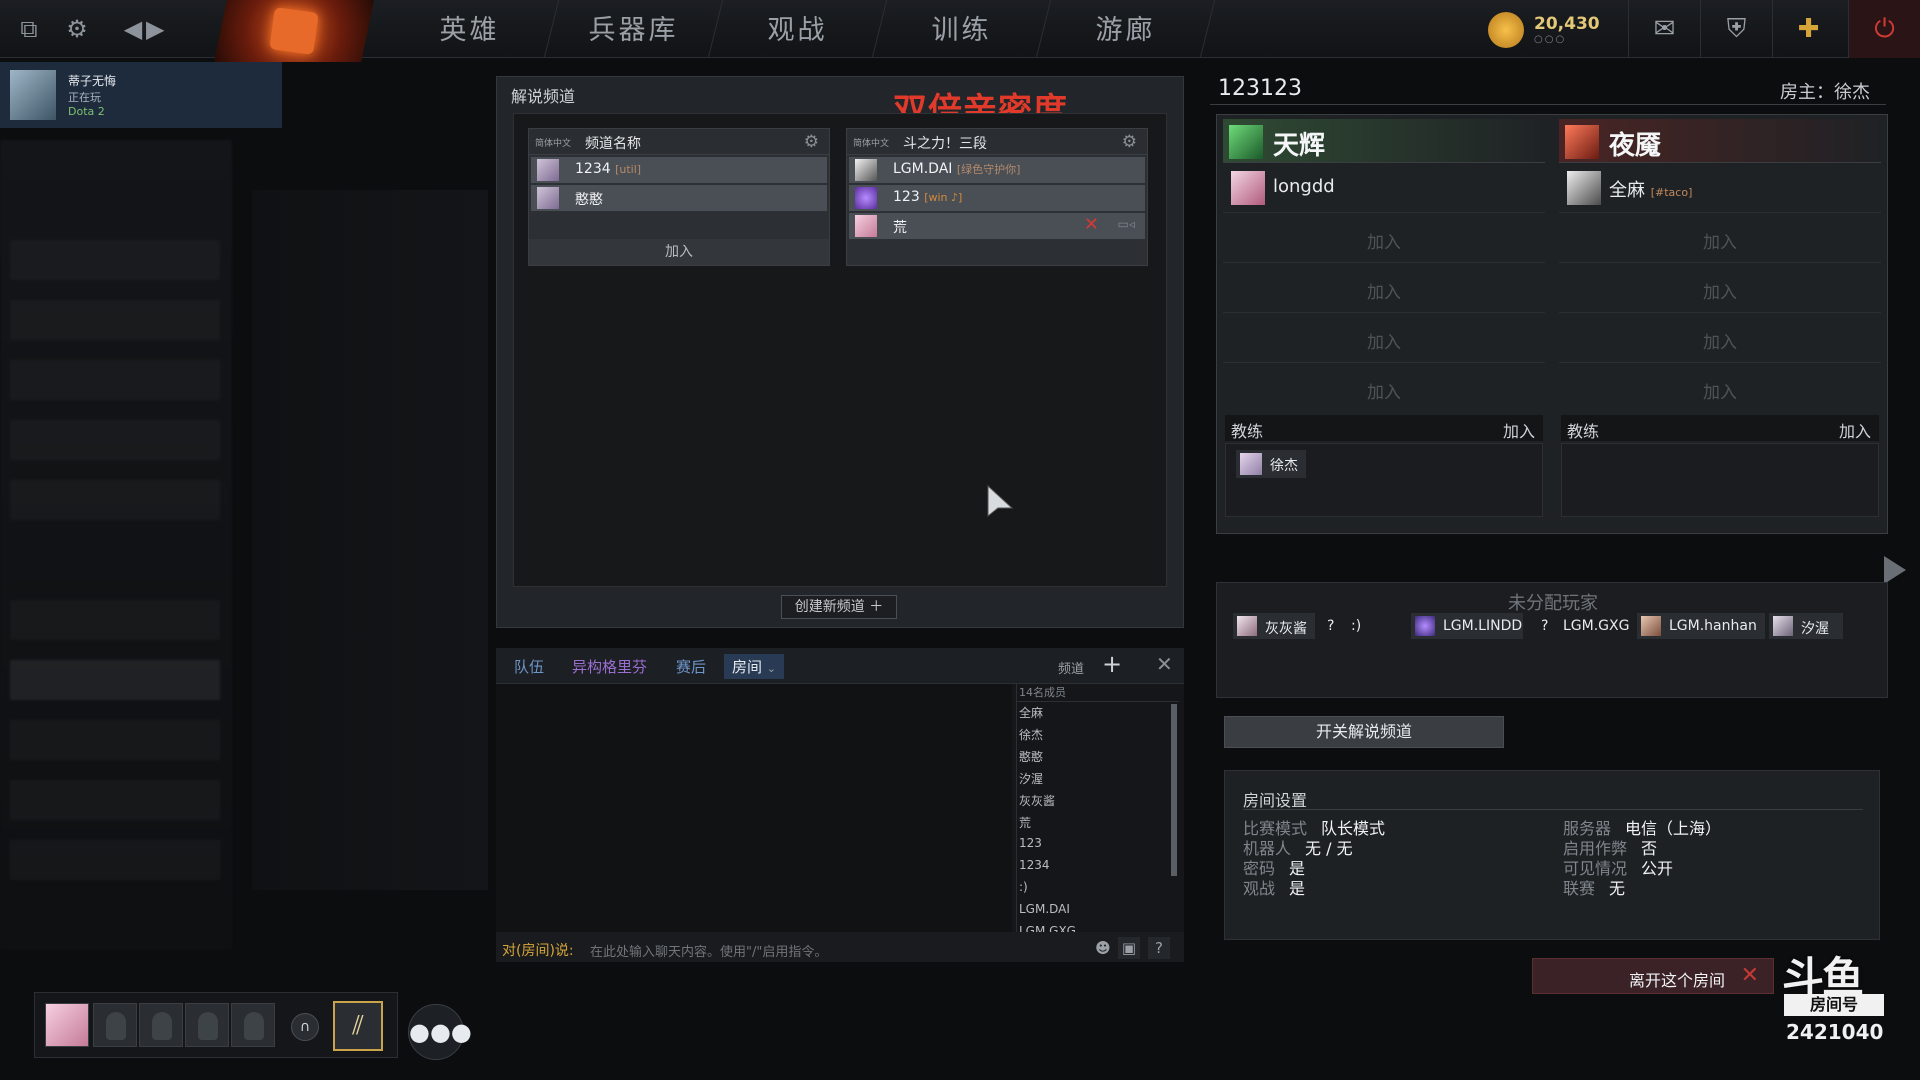 This screenshot has width=1920, height=1080. I want to click on list-item: 1234, so click(1034, 865).